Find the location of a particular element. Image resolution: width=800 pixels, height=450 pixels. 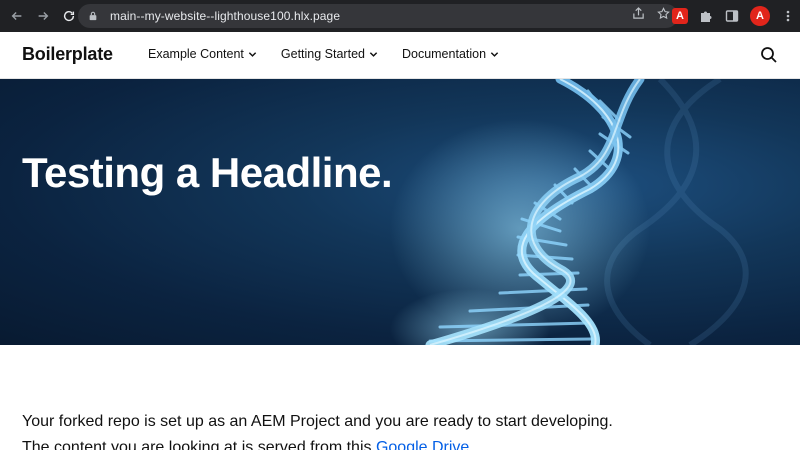

nav-item-documentation: Documentation is located at coordinates (450, 54).